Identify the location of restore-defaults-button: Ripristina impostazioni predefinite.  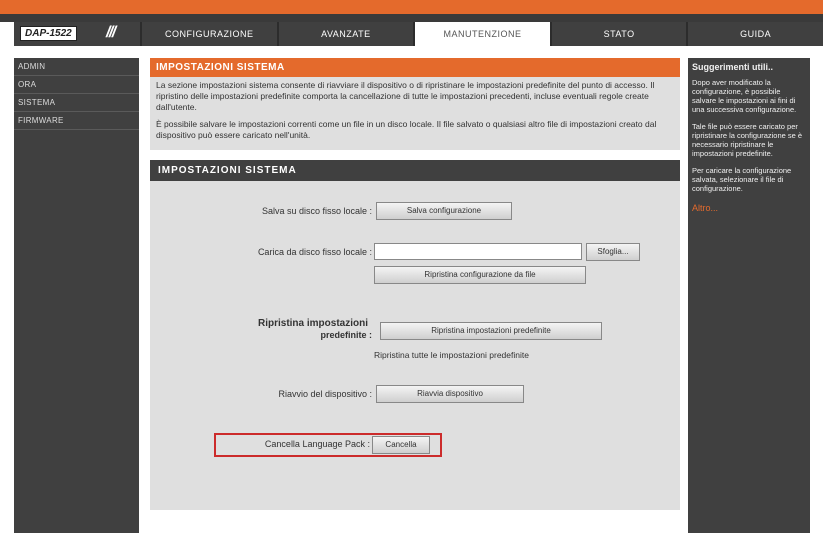
(491, 331).